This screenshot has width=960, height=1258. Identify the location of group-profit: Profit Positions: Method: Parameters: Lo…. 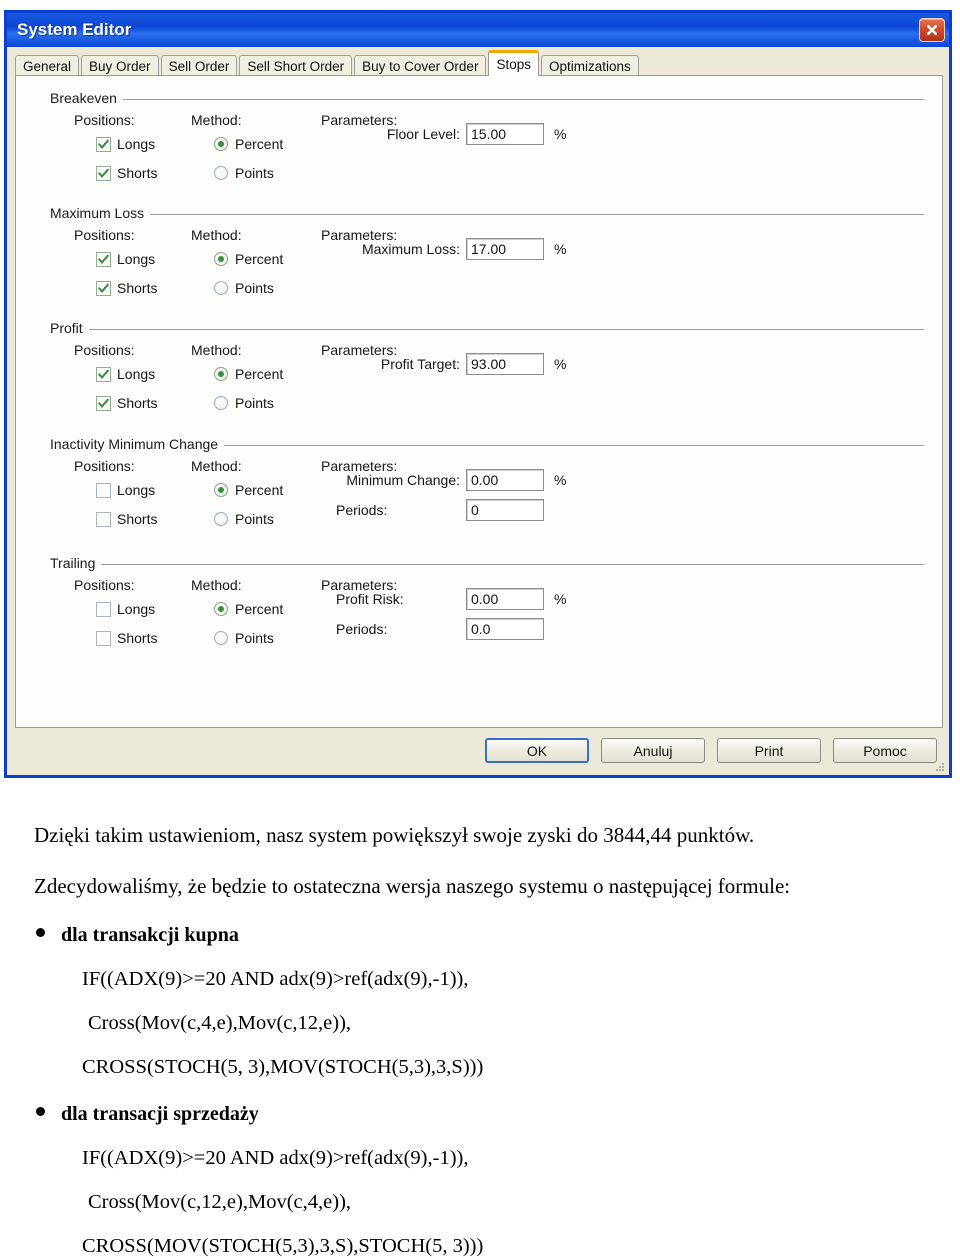
(480, 371).